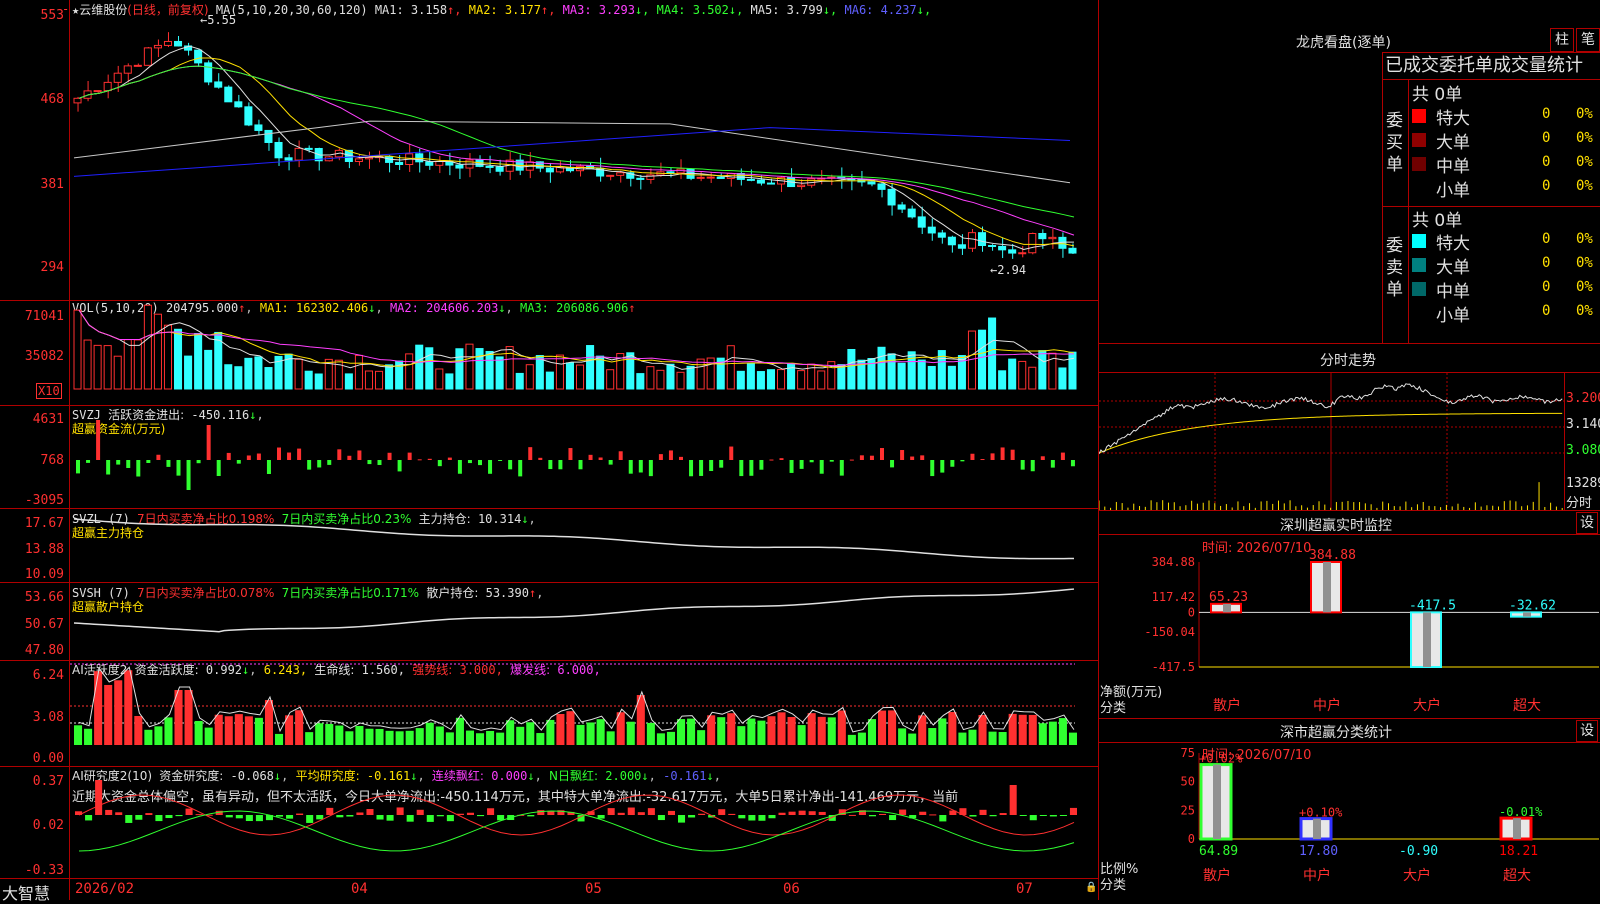 Image resolution: width=1600 pixels, height=904 pixels. What do you see at coordinates (1091, 887) in the screenshot?
I see `lock-icon: 🔒` at bounding box center [1091, 887].